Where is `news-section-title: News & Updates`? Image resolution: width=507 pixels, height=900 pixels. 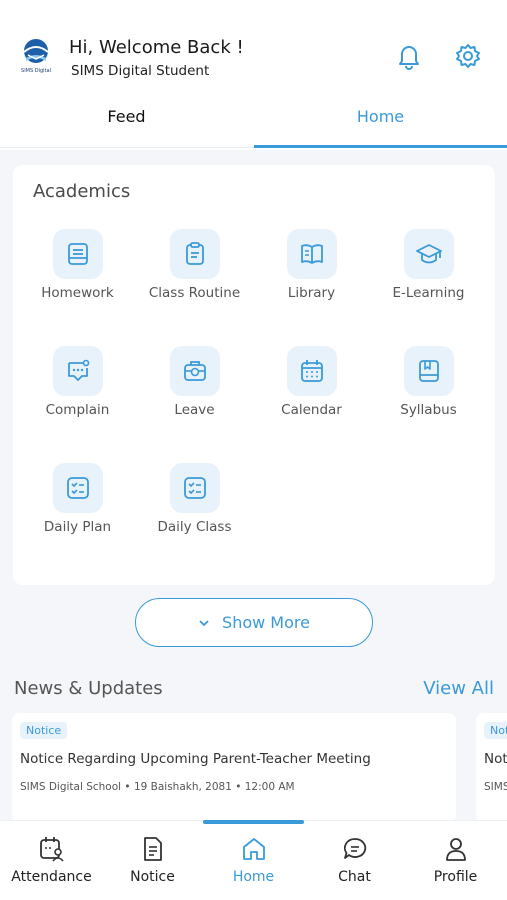
news-section-title: News & Updates is located at coordinates (88, 688).